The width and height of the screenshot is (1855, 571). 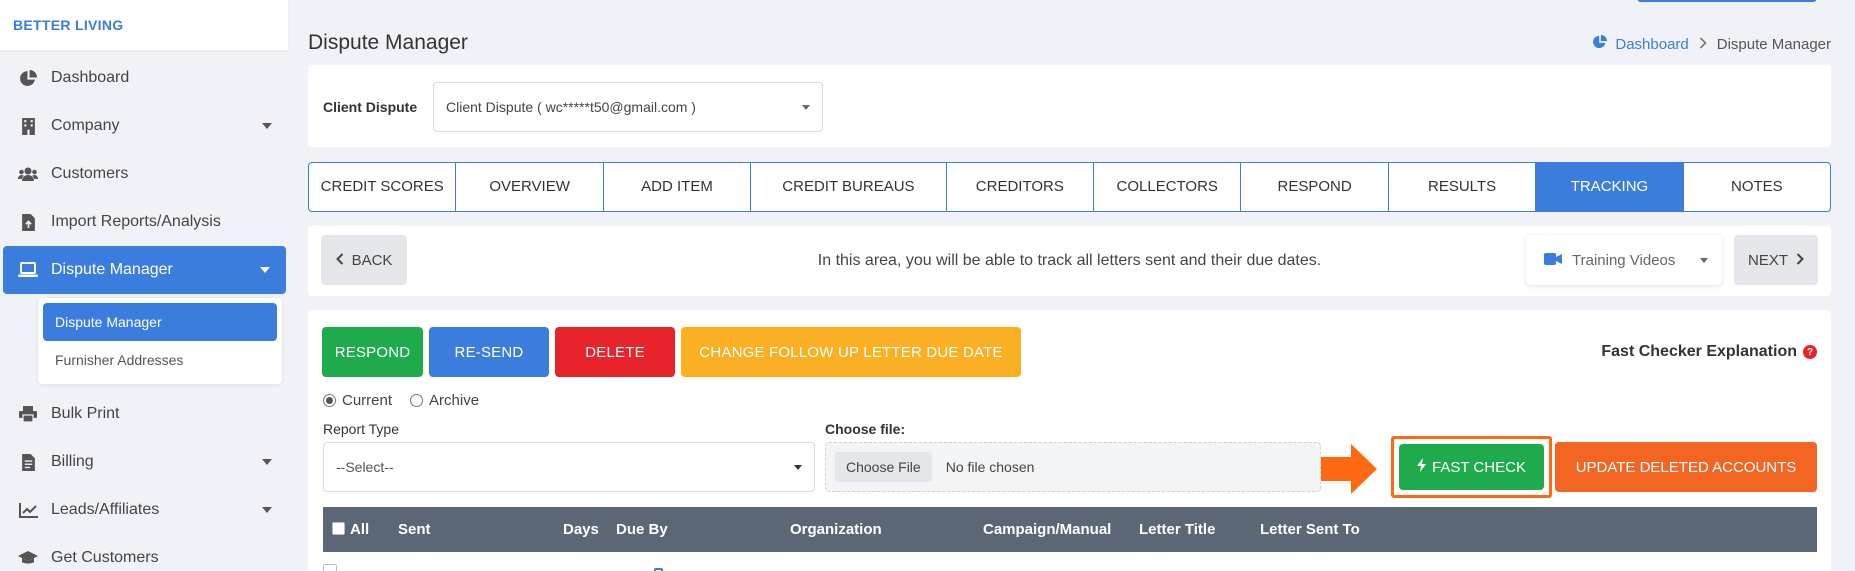 I want to click on submenu-item-furnisher-addresses: Furnisher Addresses, so click(x=160, y=360).